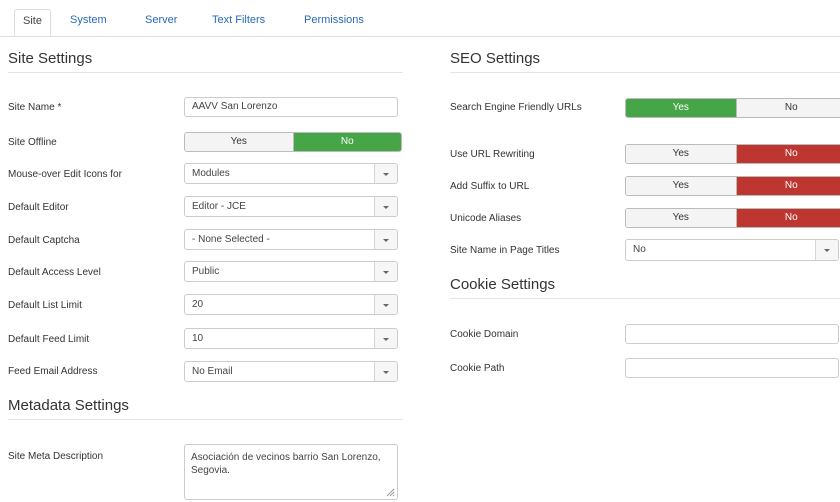 Image resolution: width=840 pixels, height=502 pixels. What do you see at coordinates (219, 206) in the screenshot?
I see `default-editor-value: Editor - JCE` at bounding box center [219, 206].